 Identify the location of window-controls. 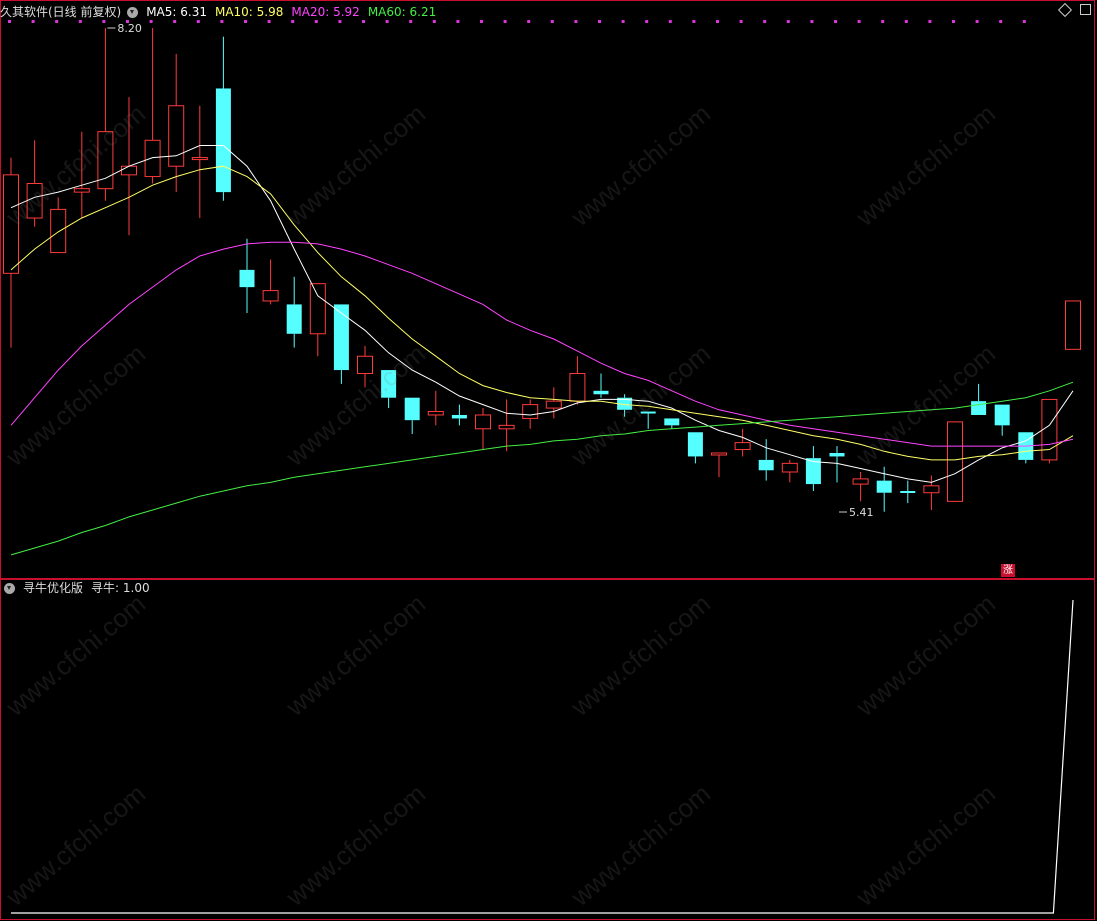
(1074, 9).